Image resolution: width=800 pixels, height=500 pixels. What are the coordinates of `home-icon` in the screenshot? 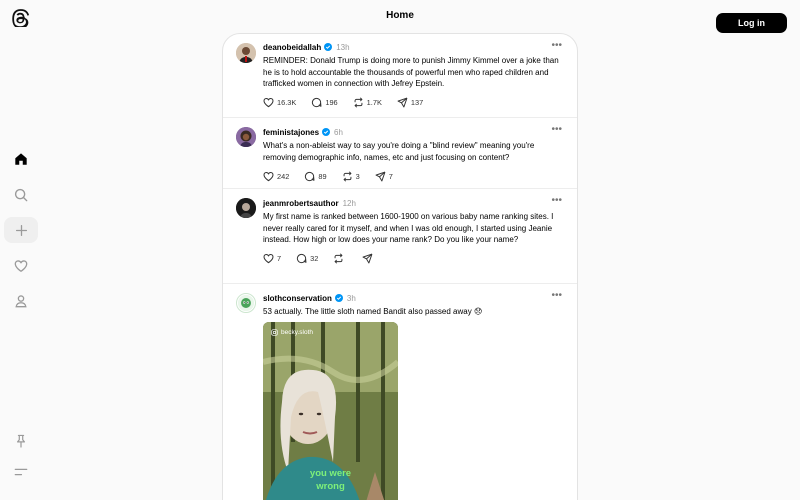 It's located at (21, 159).